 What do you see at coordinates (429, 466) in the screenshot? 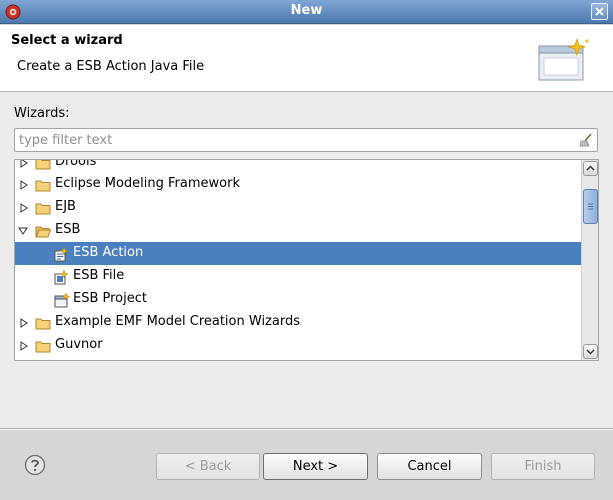
I see `cancel-button: Cancel` at bounding box center [429, 466].